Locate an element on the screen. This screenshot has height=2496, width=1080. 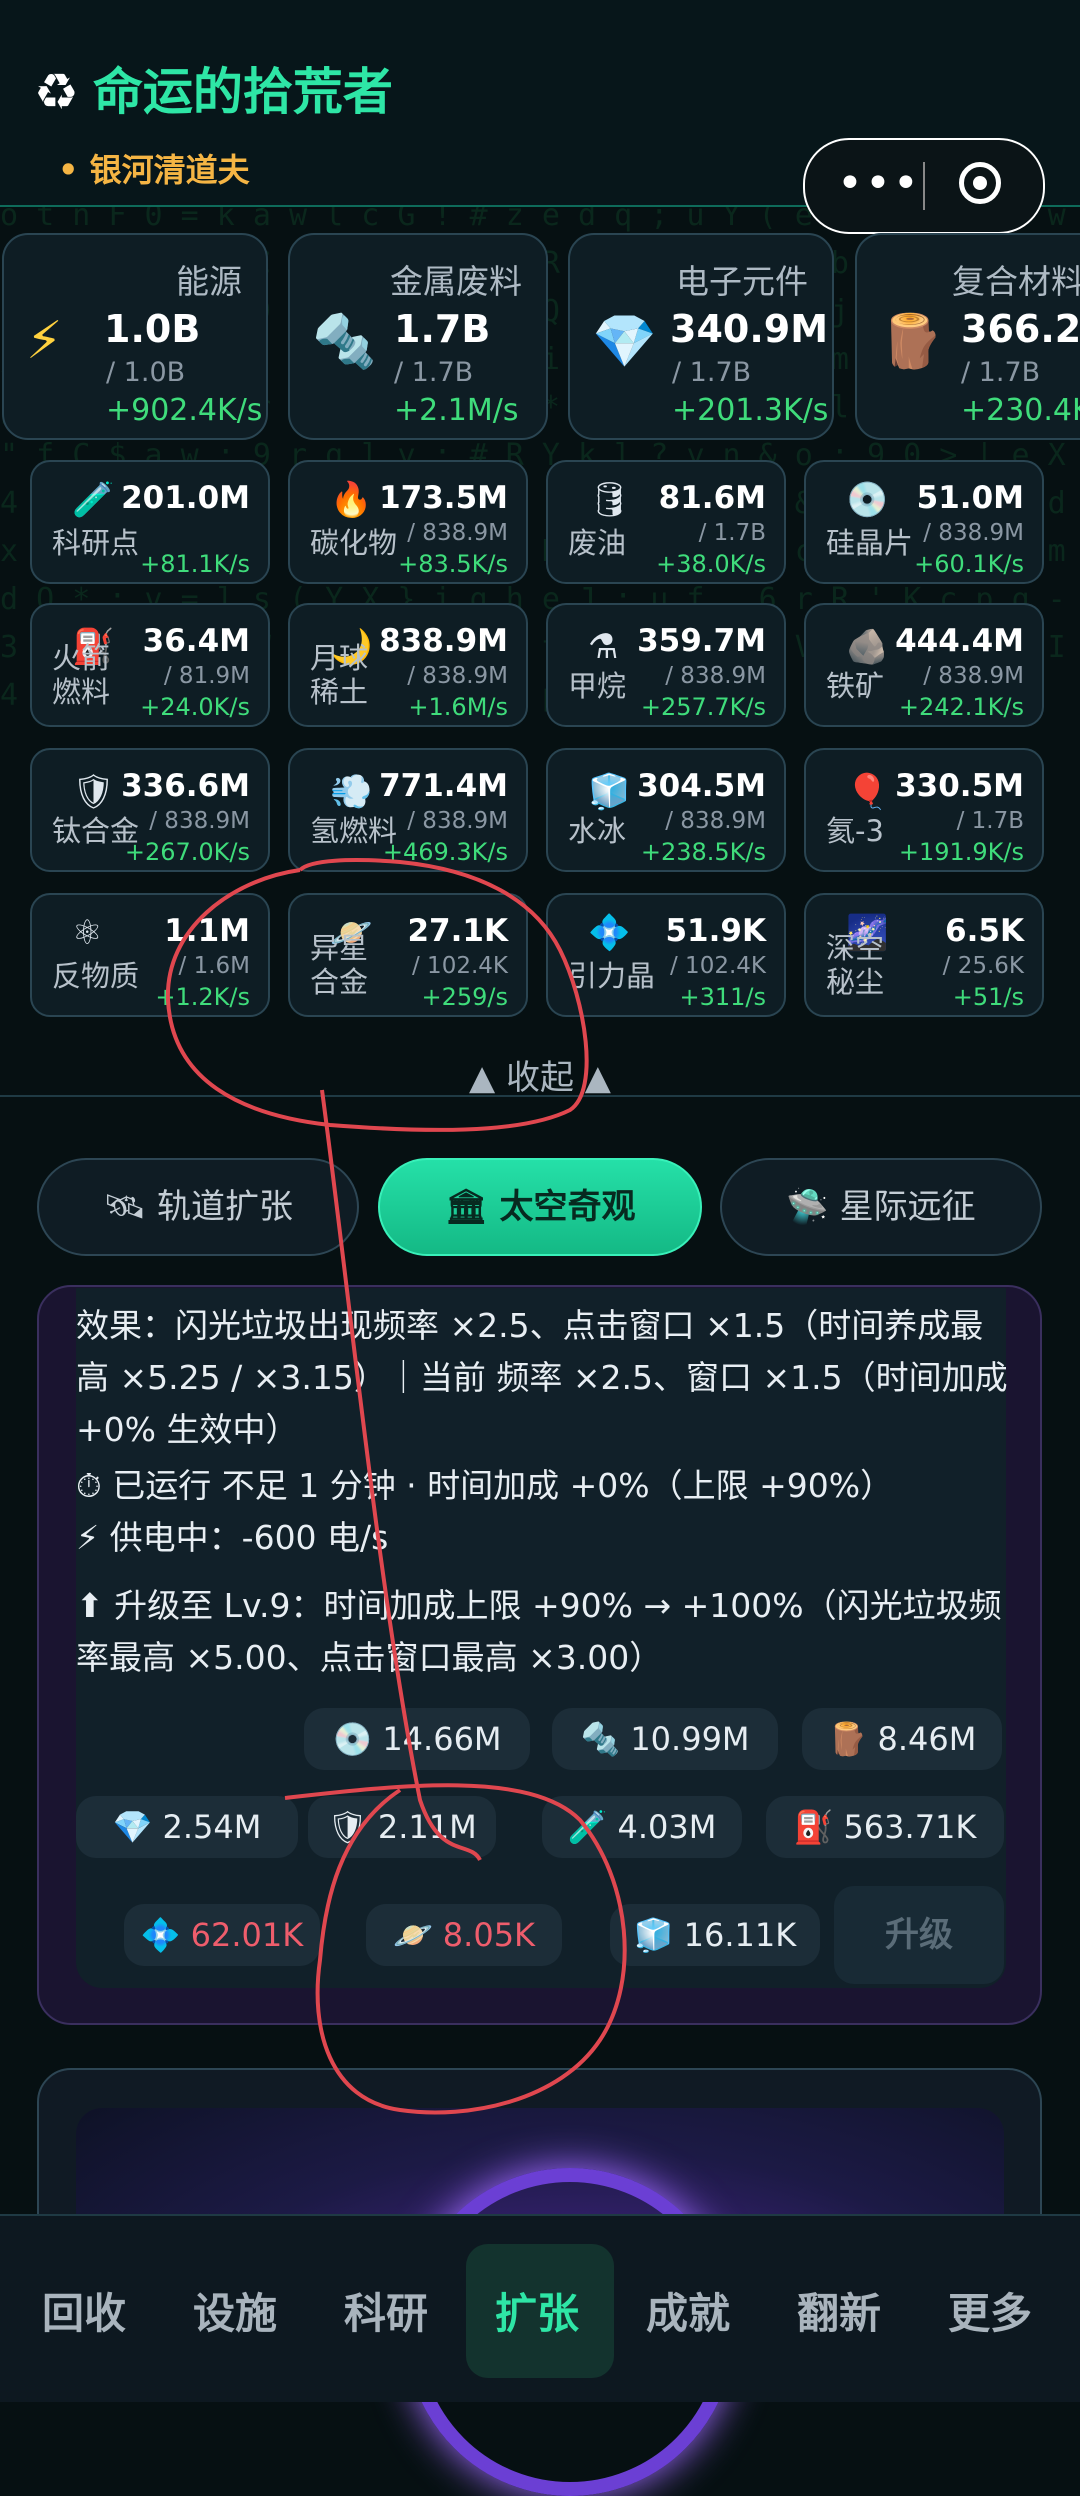
resource-card-rocket-fuel: ⛽ 火箭燃料 36.4M/ 81.9M +24.0K/s is located at coordinates (150, 665).